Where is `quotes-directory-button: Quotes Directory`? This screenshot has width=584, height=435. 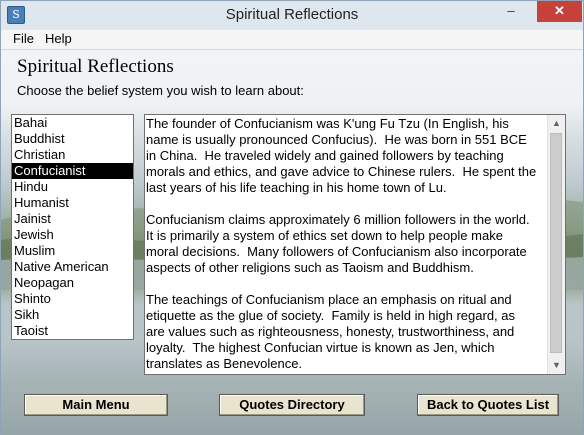 quotes-directory-button: Quotes Directory is located at coordinates (292, 405).